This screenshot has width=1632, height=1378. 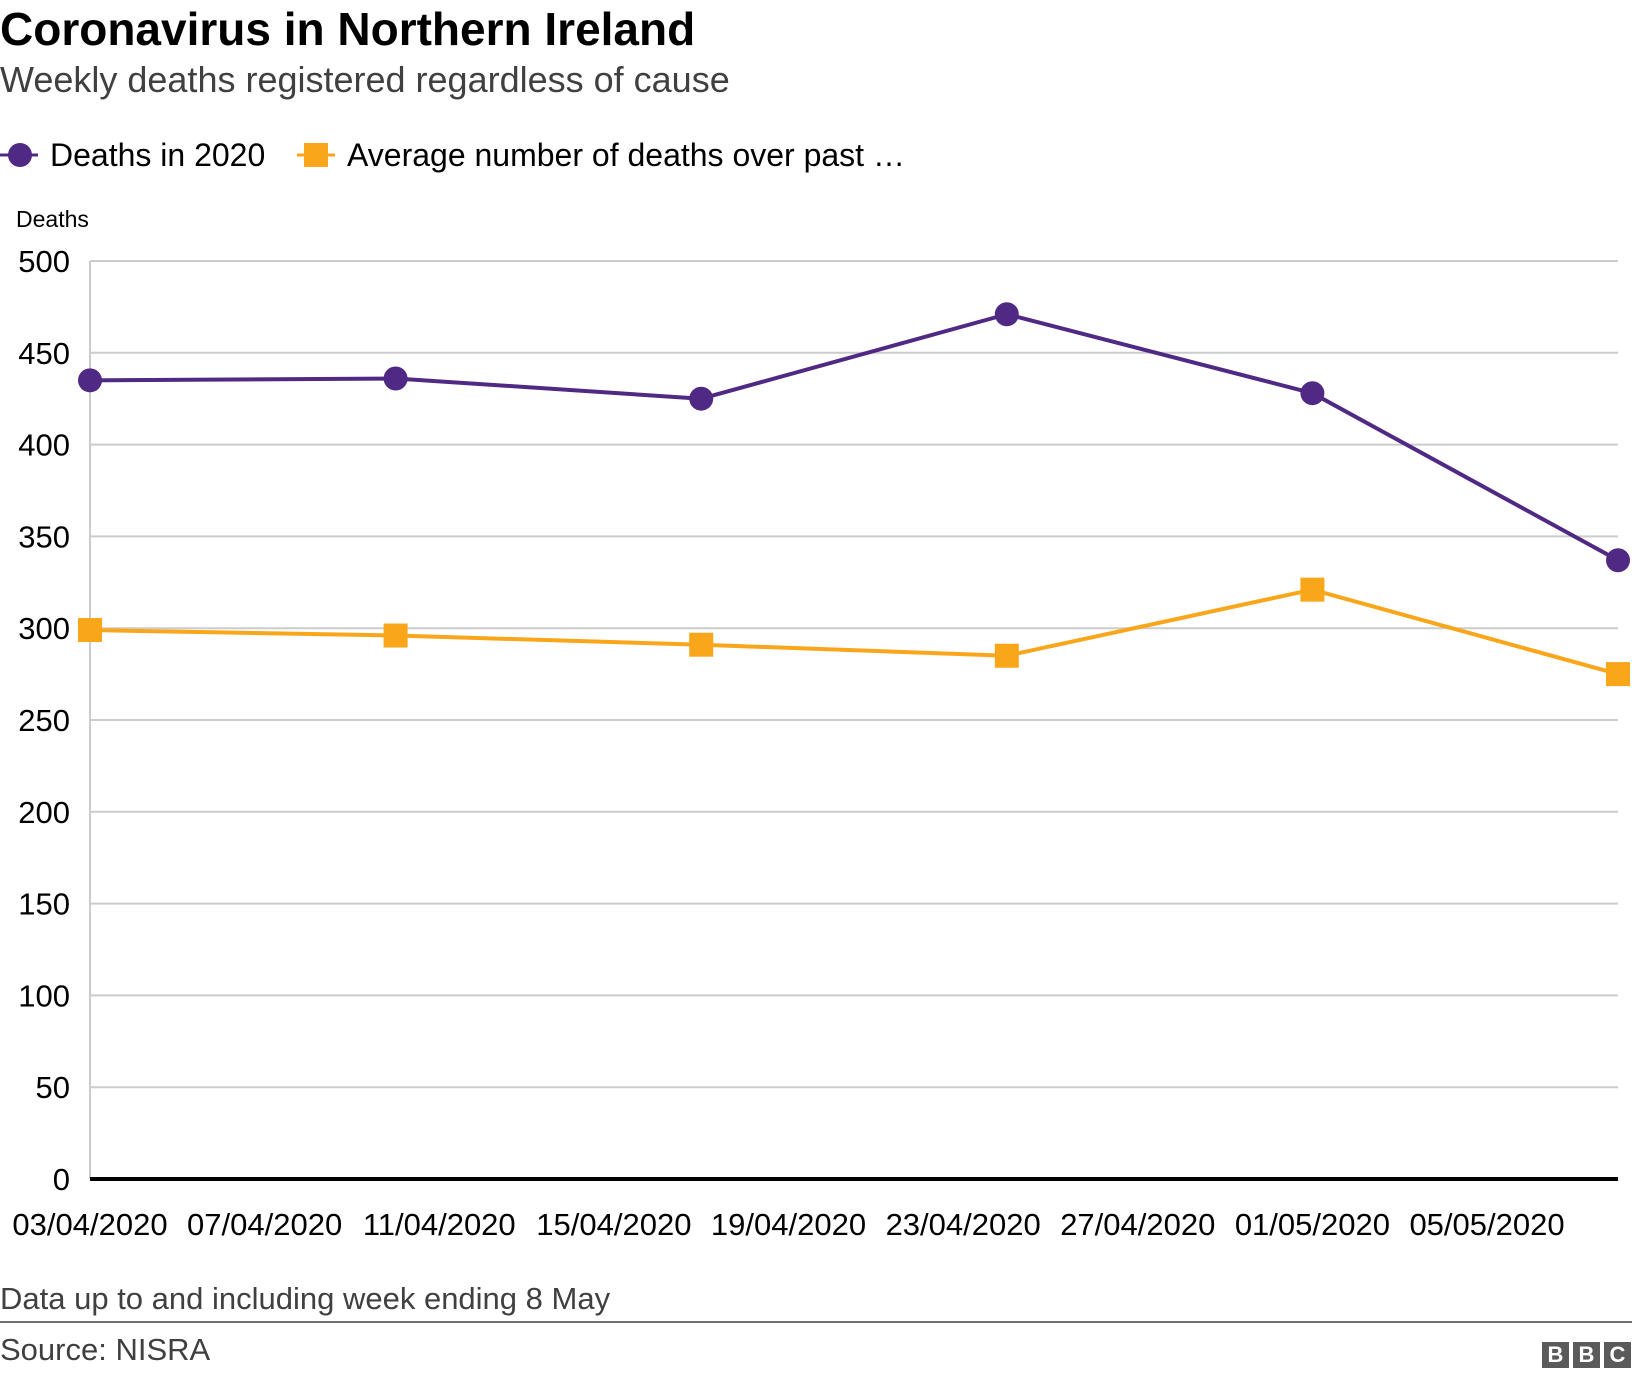 What do you see at coordinates (105, 1349) in the screenshot?
I see `source-text: Source: NISRA` at bounding box center [105, 1349].